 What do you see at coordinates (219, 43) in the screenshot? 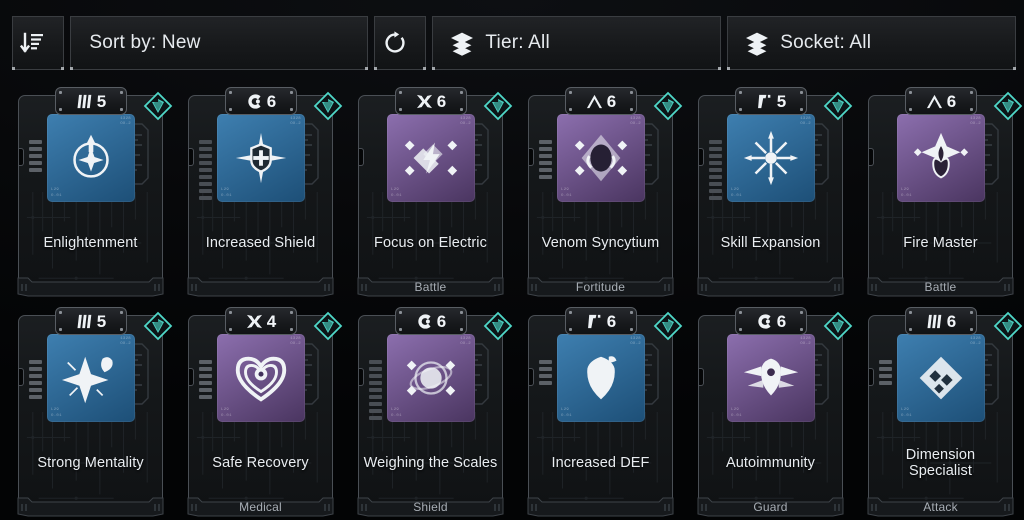
I see `sort-by-dropdown: Sort by: New` at bounding box center [219, 43].